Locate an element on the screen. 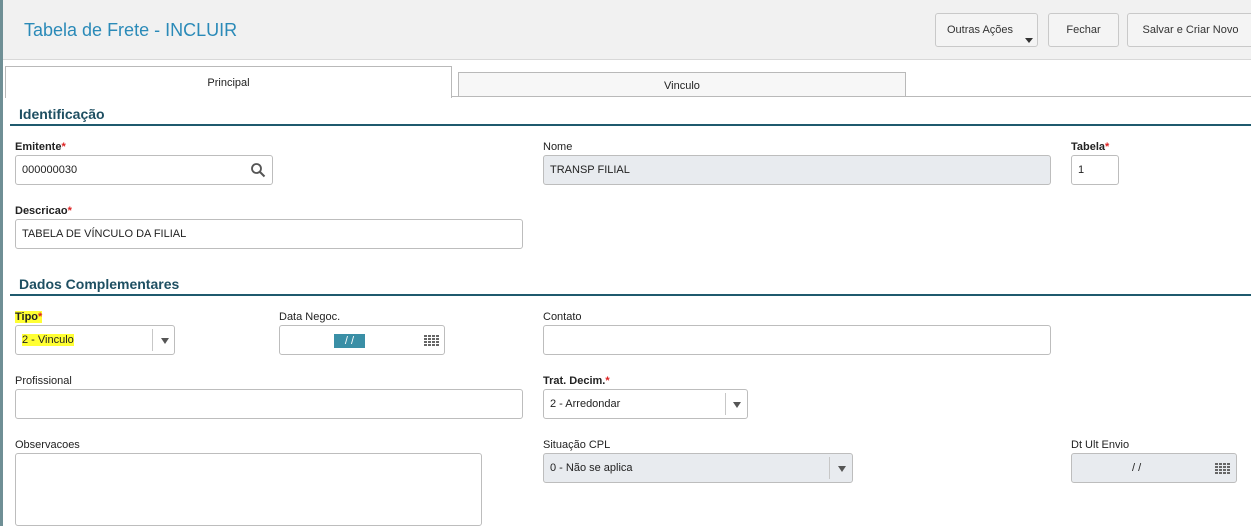  emitente-field: 000000030 is located at coordinates (144, 170).